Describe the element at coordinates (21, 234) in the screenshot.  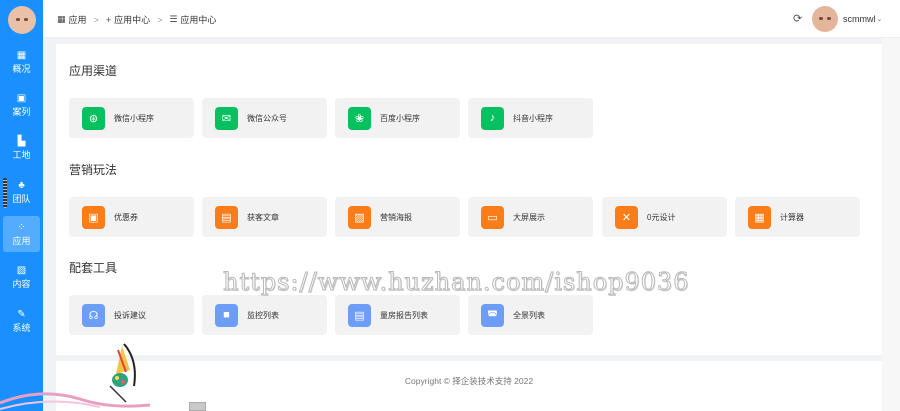
I see `sidebar-item: ⁘ 应用` at that location.